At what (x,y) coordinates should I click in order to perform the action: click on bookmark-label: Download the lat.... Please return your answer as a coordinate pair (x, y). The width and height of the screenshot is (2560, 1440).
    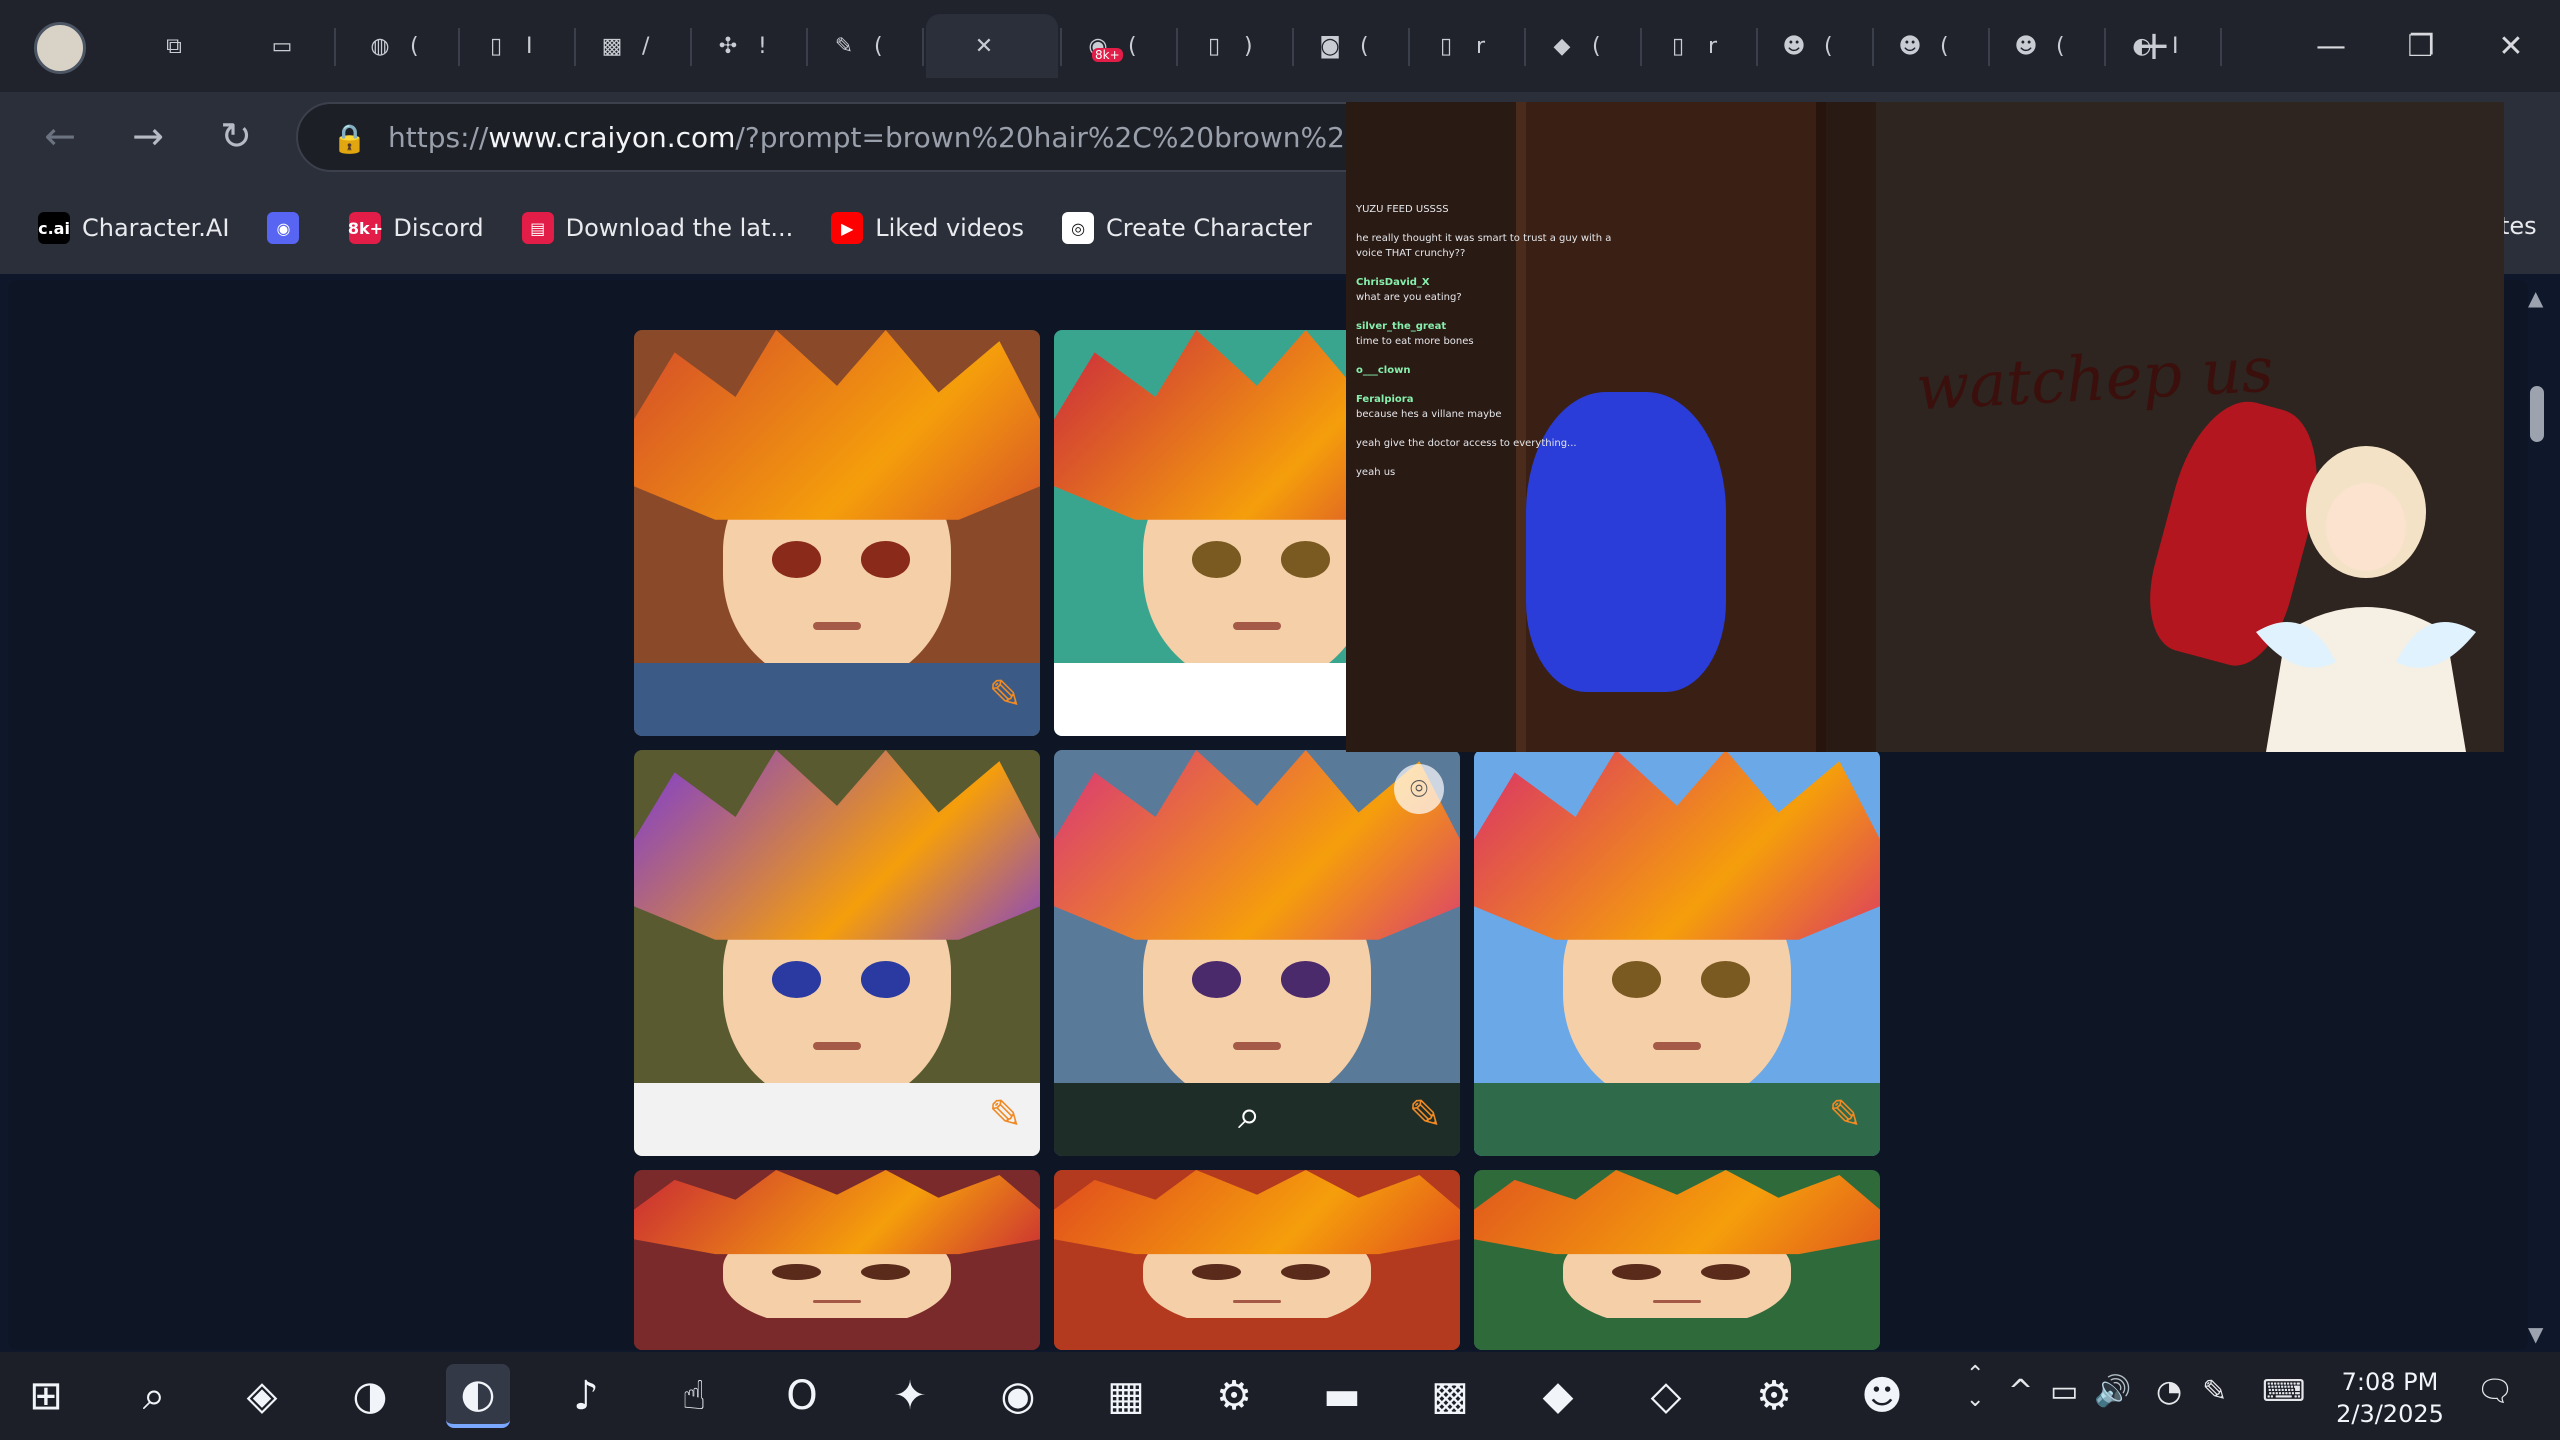
    Looking at the image, I should click on (679, 228).